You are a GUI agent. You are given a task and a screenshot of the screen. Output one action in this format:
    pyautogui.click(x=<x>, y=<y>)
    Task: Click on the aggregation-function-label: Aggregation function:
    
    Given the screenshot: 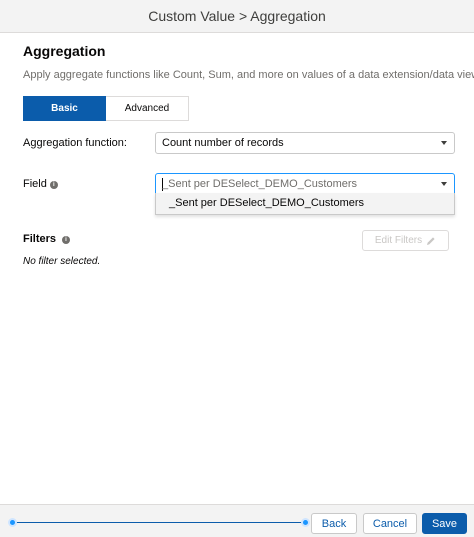 What is the action you would take?
    pyautogui.click(x=75, y=143)
    